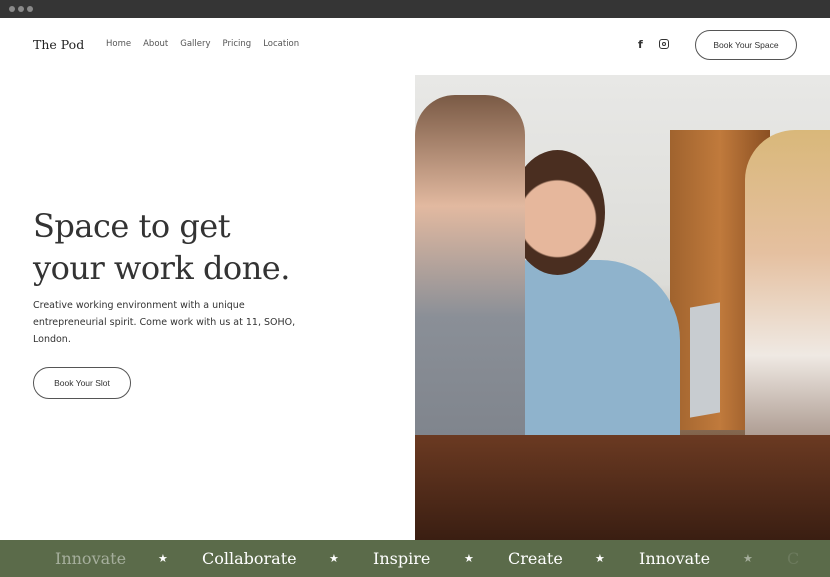 The image size is (830, 577). What do you see at coordinates (155, 44) in the screenshot?
I see `nav-about: About` at bounding box center [155, 44].